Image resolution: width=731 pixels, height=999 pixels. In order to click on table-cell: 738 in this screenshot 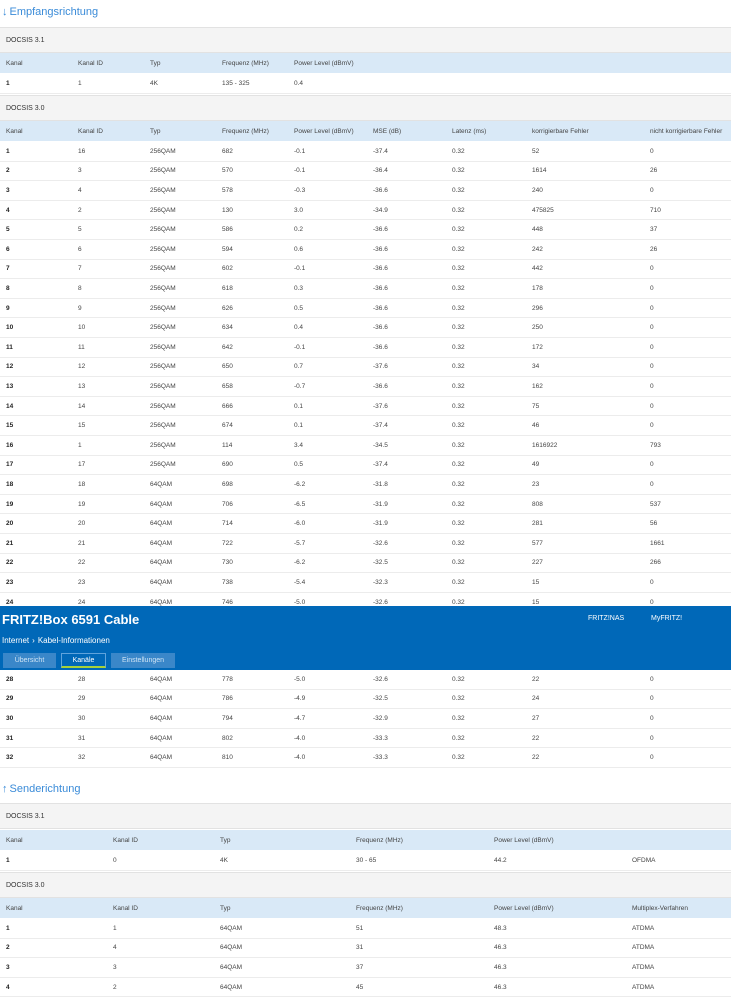, I will do `click(227, 582)`.